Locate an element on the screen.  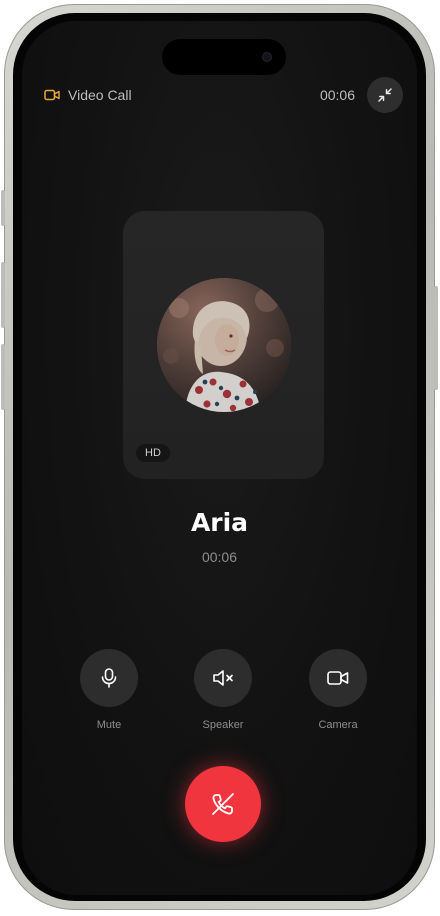
action-button is located at coordinates (3, 208).